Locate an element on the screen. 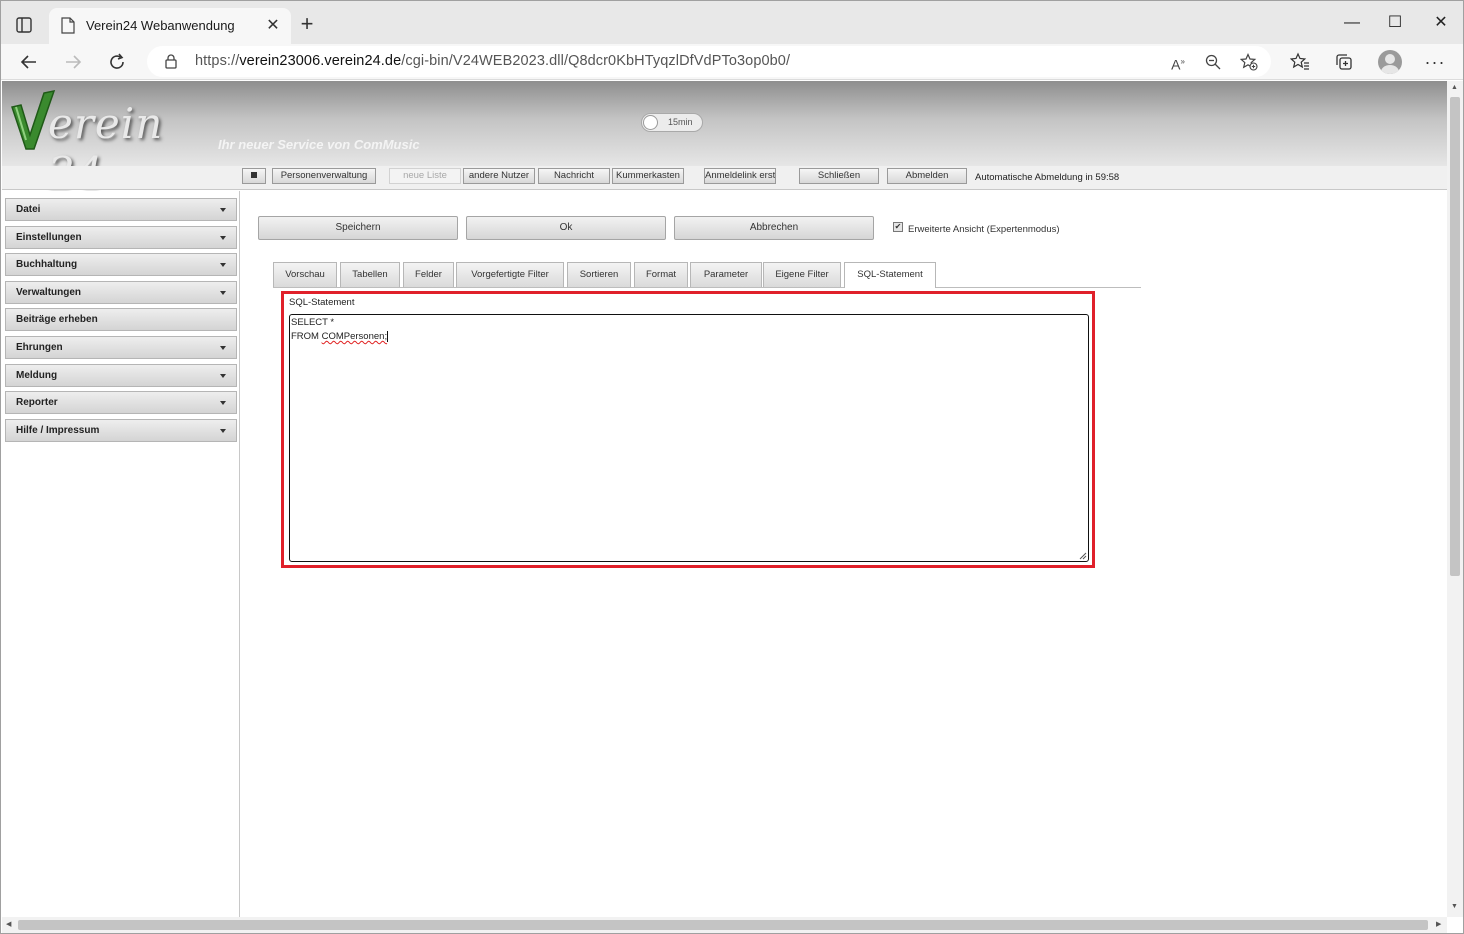 The image size is (1464, 934). sidebar-item-hilfe-impressum: Hilfe / Impressum is located at coordinates (121, 430).